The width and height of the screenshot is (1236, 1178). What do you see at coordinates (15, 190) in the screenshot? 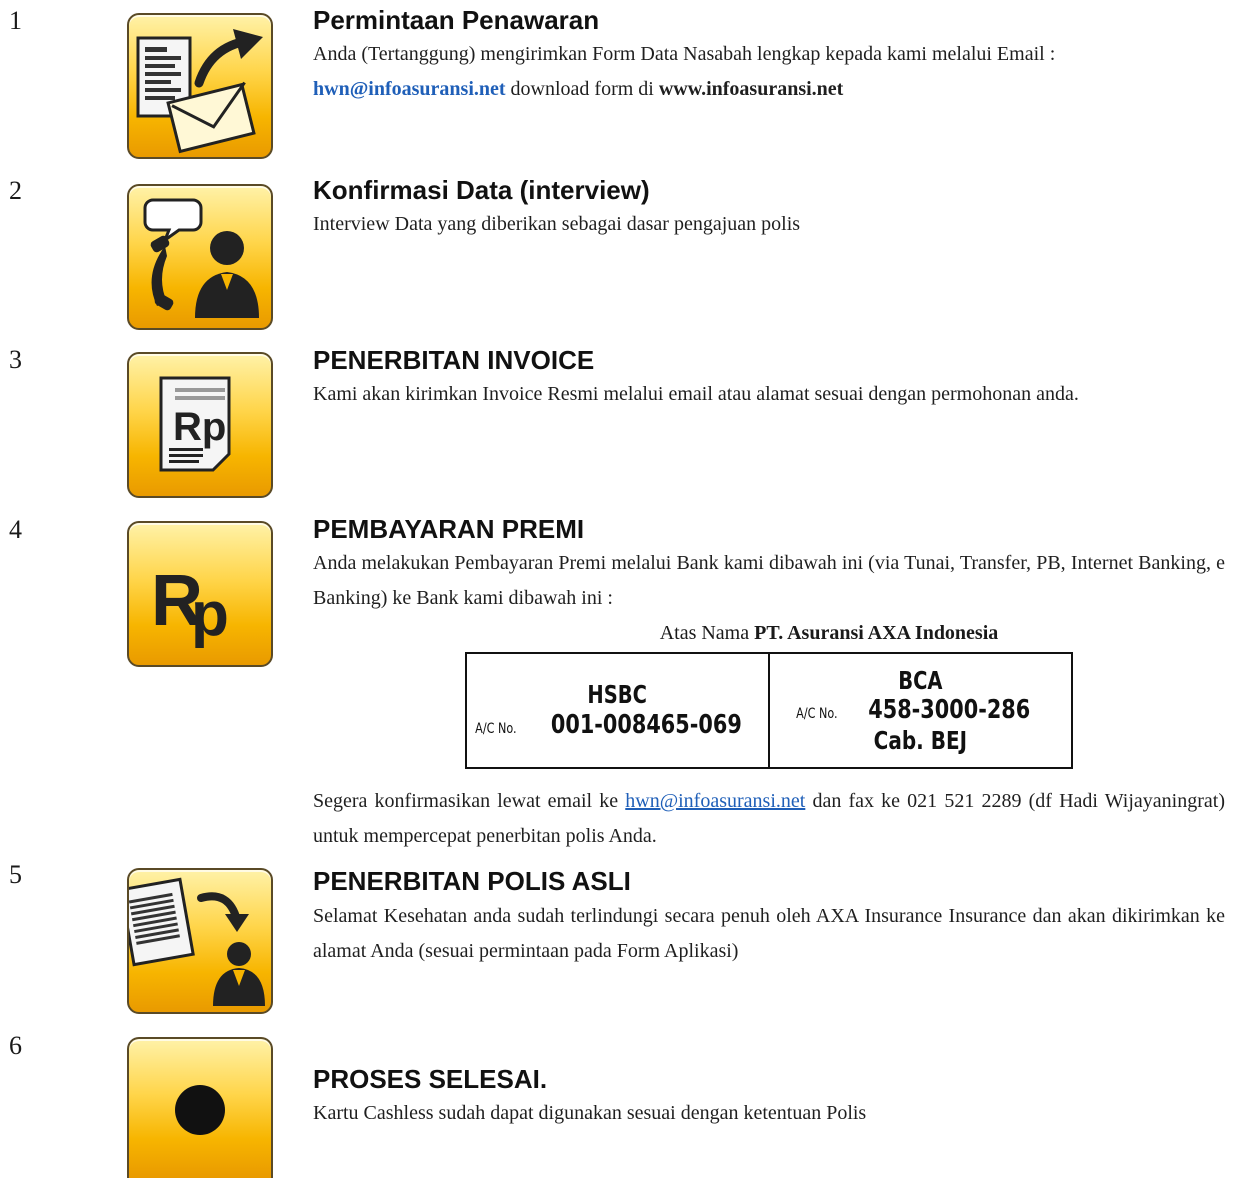
I see `step-2-number: 2` at bounding box center [15, 190].